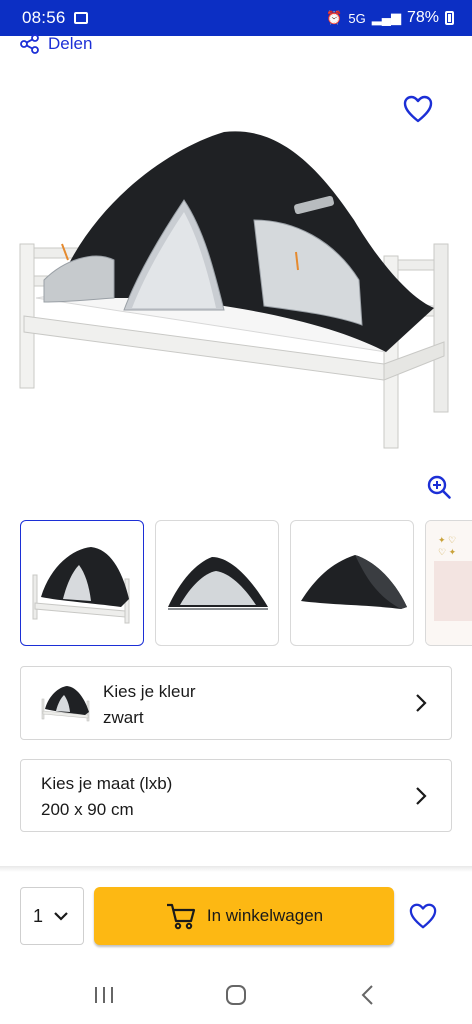  I want to click on thumbnail-4: ✦ ♡ ♡ ✦, so click(448, 583).